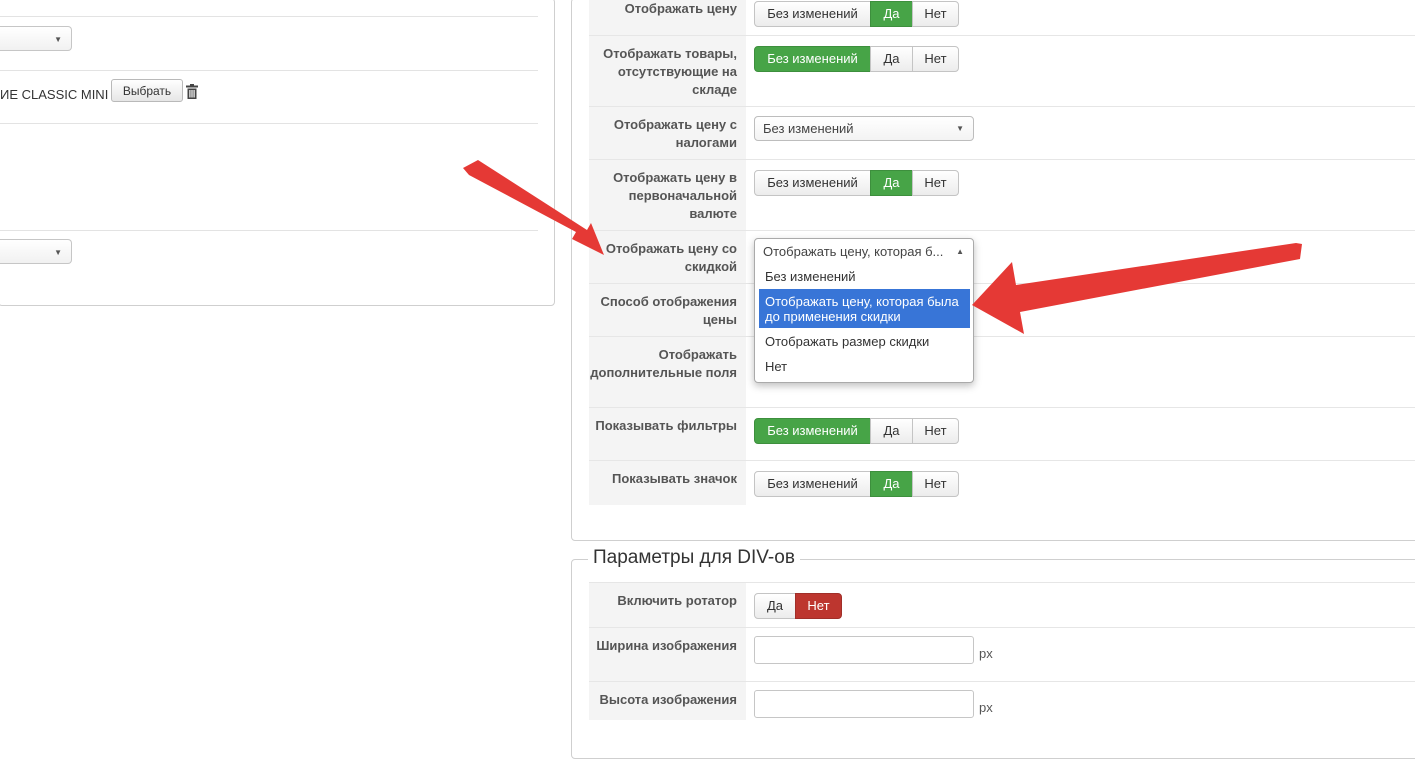 The image size is (1415, 759). I want to click on label-image-width: Ширина изображения, so click(666, 645).